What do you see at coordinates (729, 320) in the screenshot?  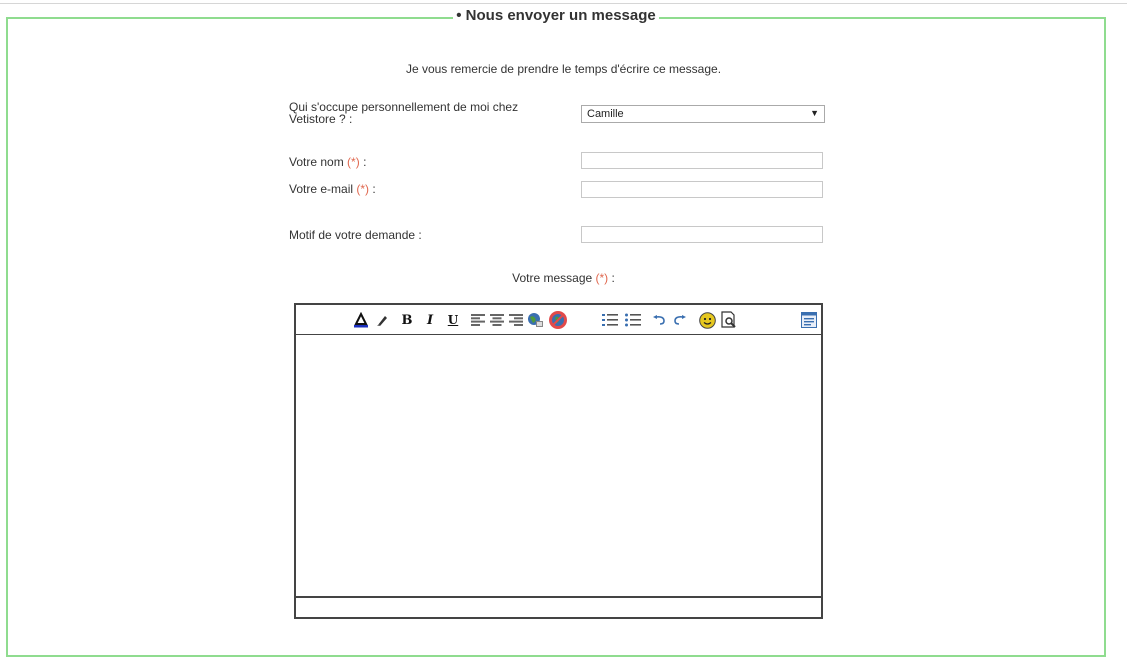 I see `preview-icon` at bounding box center [729, 320].